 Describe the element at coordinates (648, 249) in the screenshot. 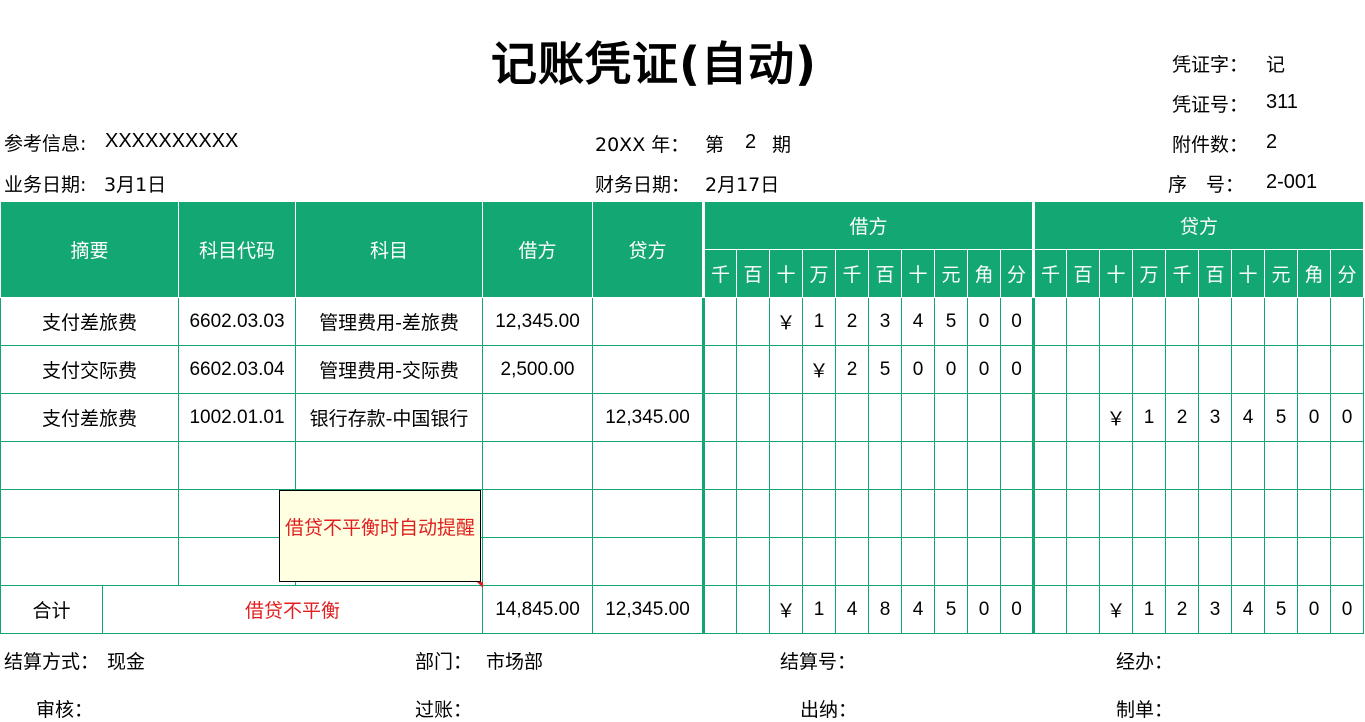

I see `header-credit: 贷方` at that location.